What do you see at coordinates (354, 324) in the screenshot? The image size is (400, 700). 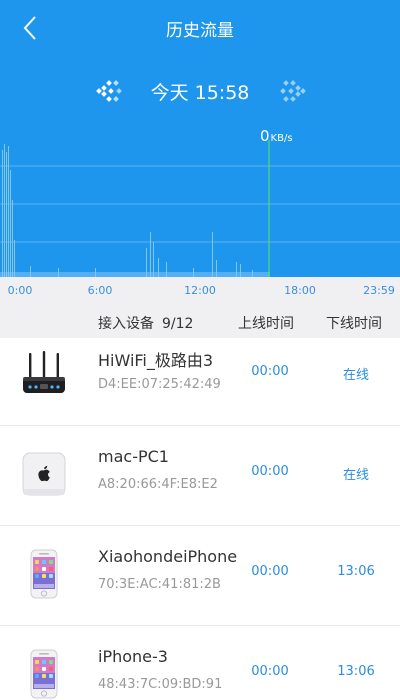 I see `offline-time-header: 下线时间` at bounding box center [354, 324].